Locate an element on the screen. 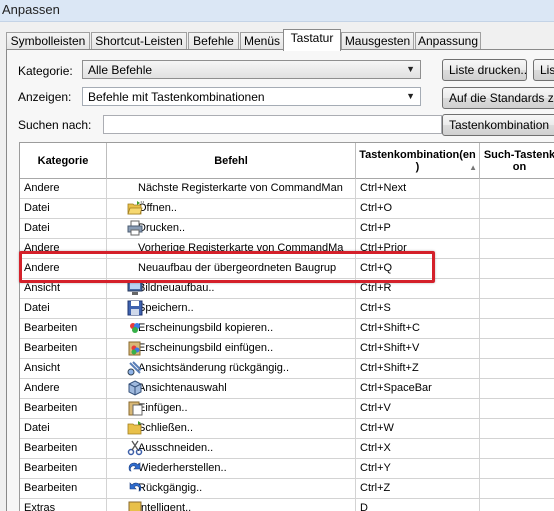  show-label: Anzeigen: is located at coordinates (45, 97).